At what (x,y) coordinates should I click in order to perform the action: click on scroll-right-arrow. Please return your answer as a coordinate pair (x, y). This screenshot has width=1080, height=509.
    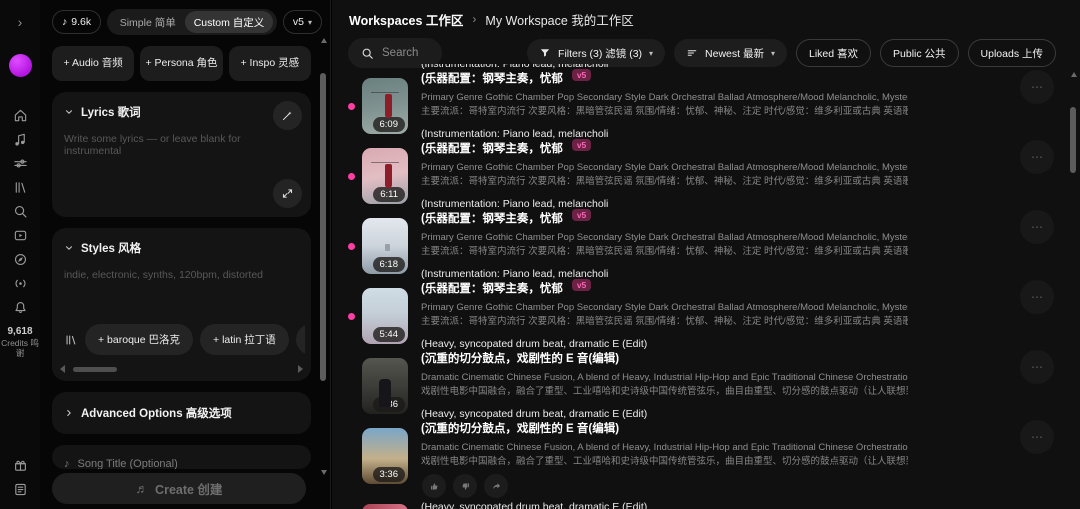
    Looking at the image, I should click on (300, 369).